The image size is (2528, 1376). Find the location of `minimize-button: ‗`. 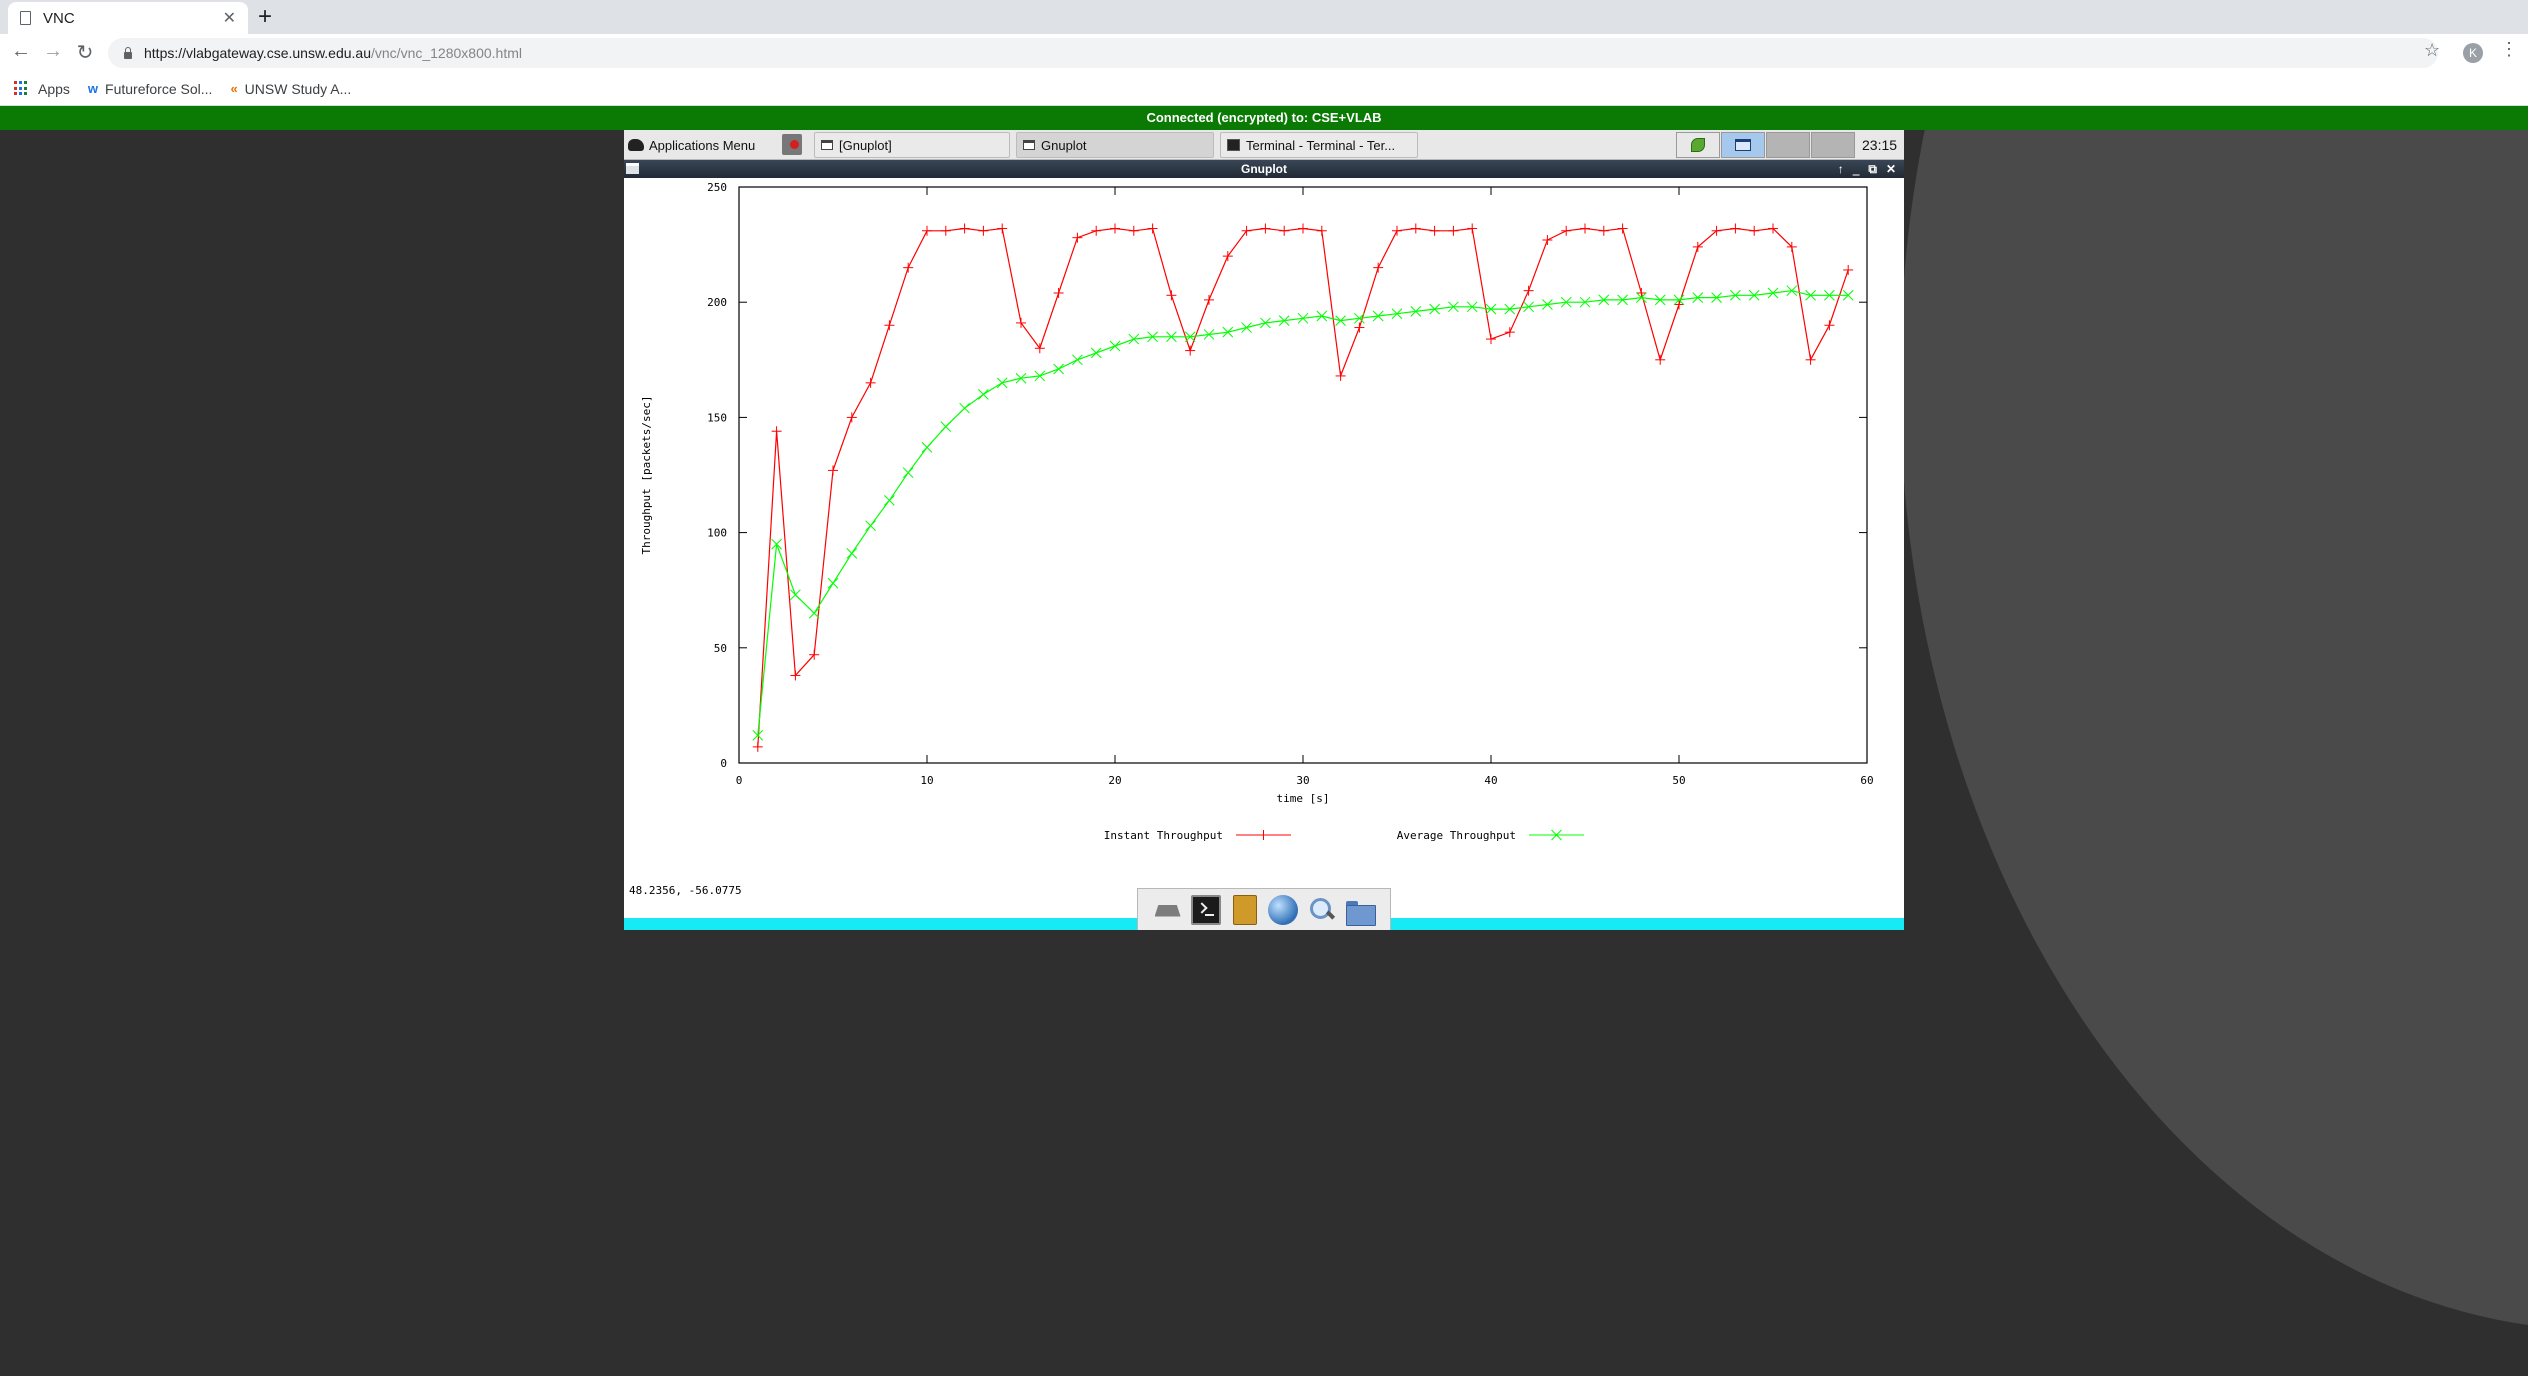

minimize-button: ‗ is located at coordinates (1856, 169).